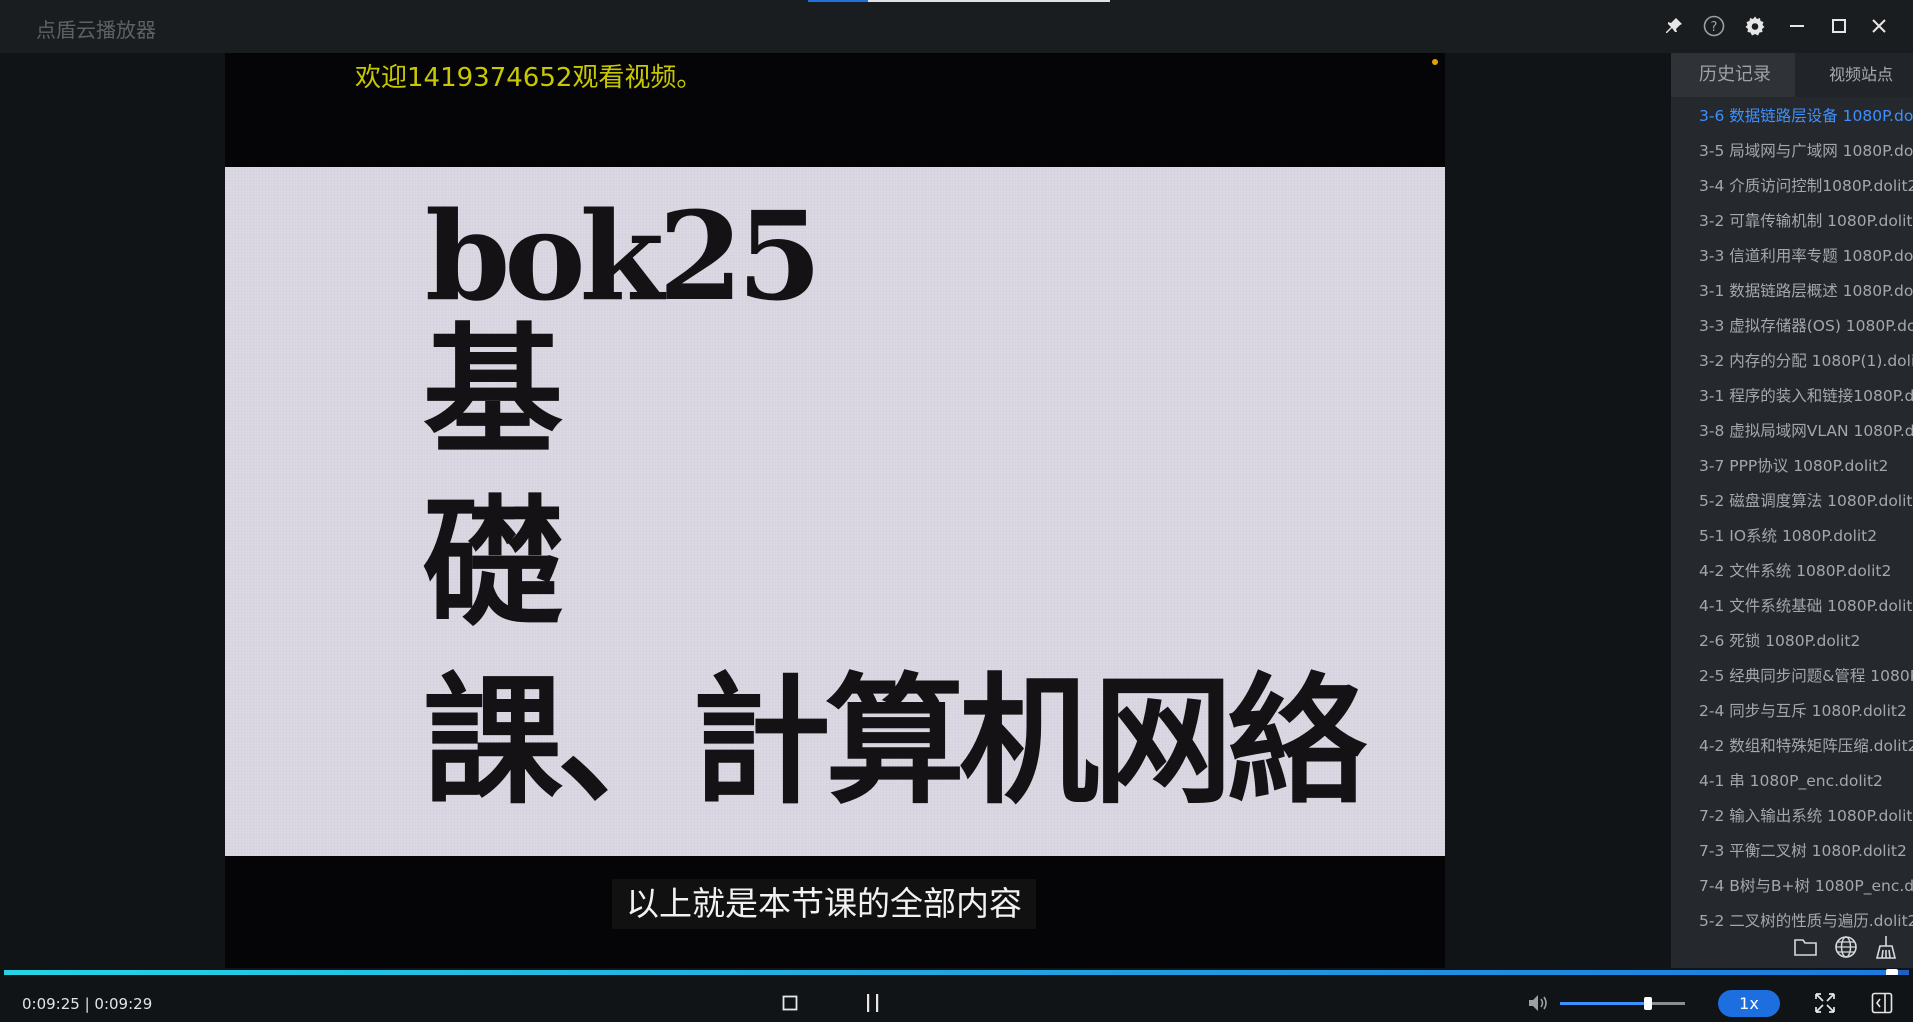 This screenshot has height=1022, width=1913. I want to click on history-item: 3-4 介质访问控制1080P.dolit2, so click(1792, 186).